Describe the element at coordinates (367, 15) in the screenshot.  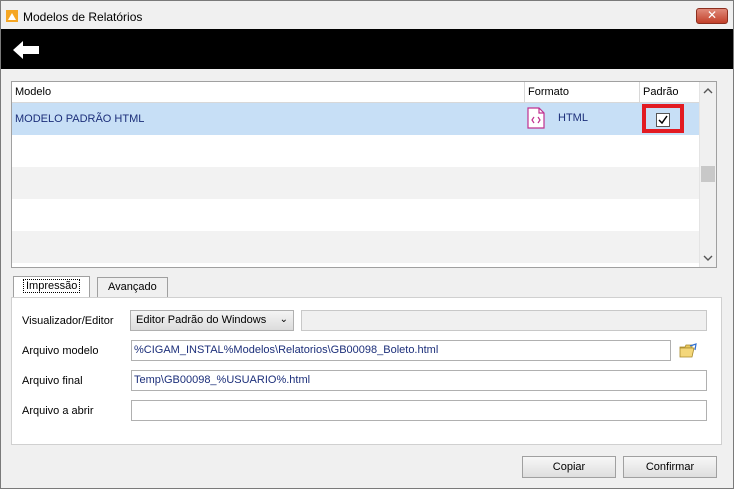
I see `title-bar: Modelos de Relatórios ✕` at that location.